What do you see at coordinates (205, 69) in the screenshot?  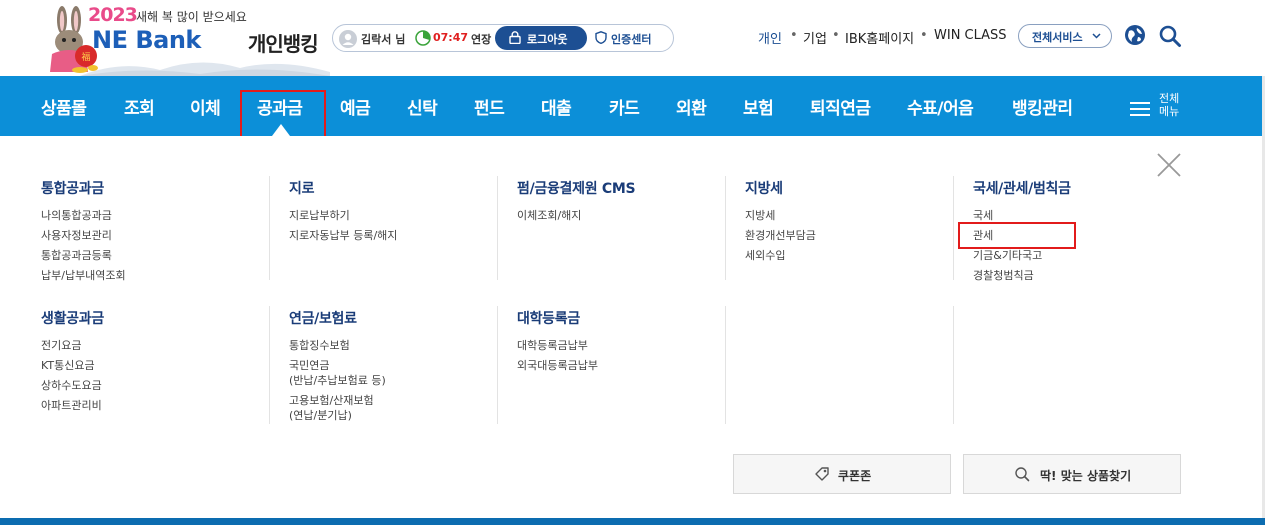 I see `hills-decoration` at bounding box center [205, 69].